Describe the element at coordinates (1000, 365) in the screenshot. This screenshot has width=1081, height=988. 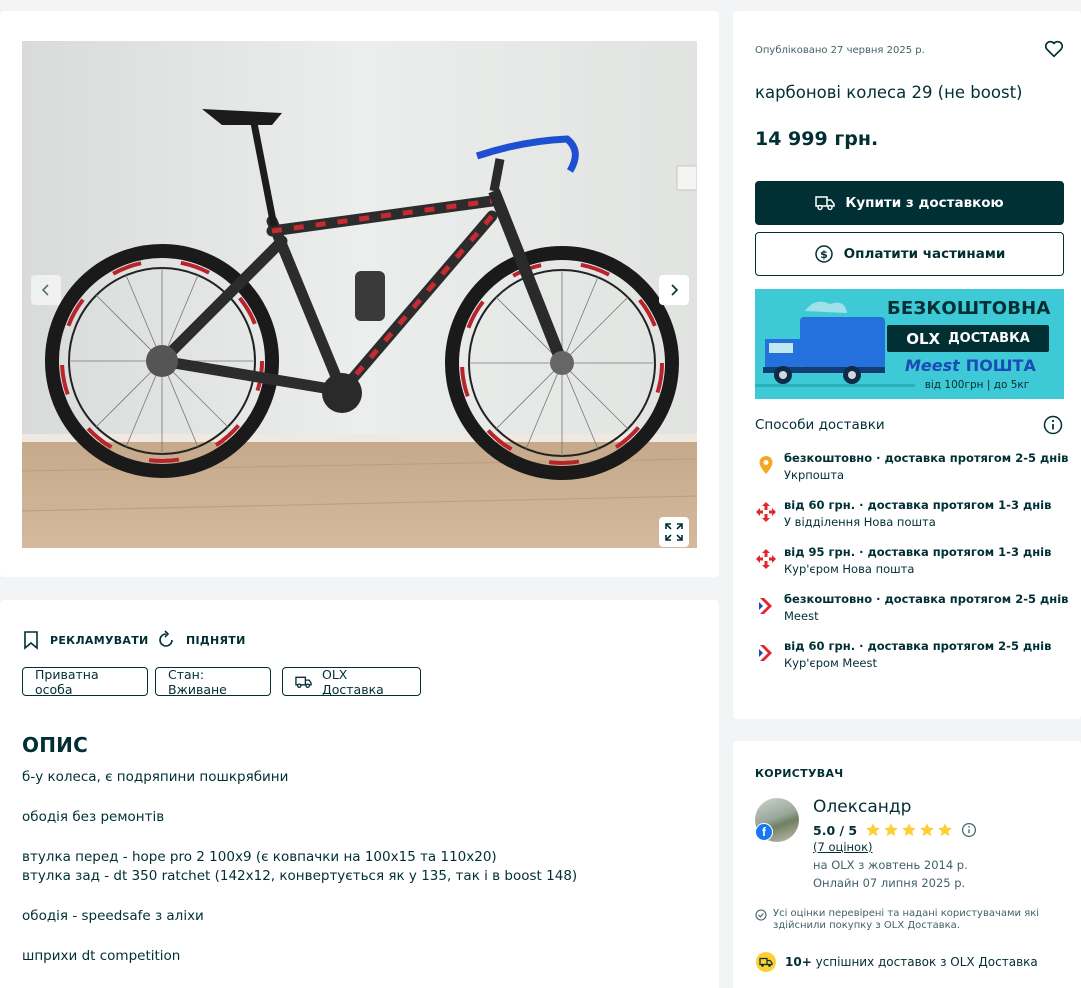
I see `banner-post-word: ПОШТА` at that location.